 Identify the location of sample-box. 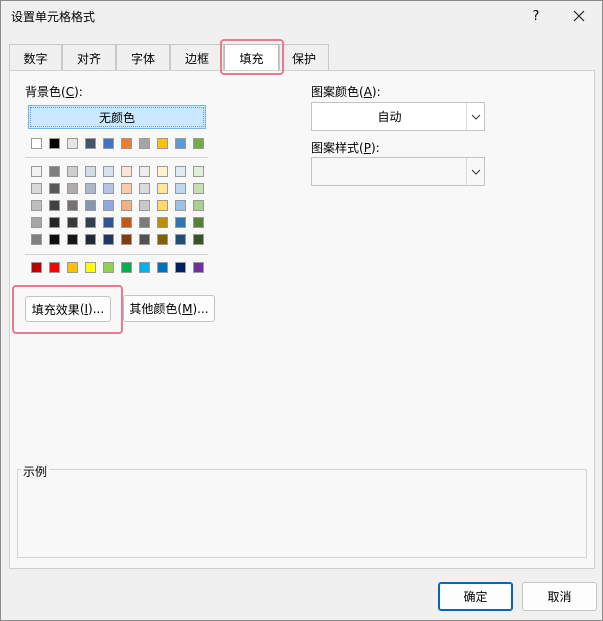
(302, 513).